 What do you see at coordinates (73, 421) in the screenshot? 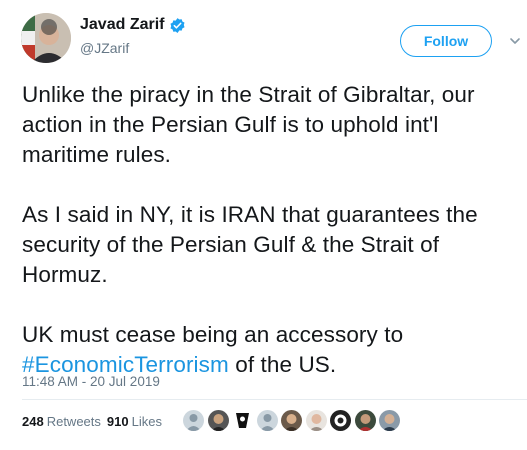
I see `retweets-label: Retweets` at bounding box center [73, 421].